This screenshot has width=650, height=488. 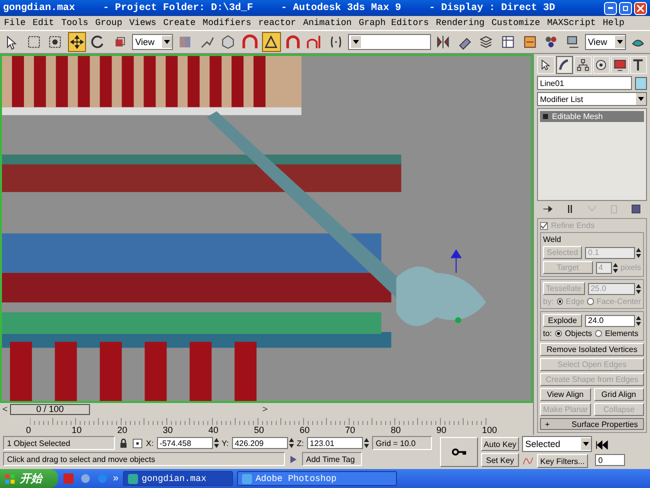 What do you see at coordinates (396, 430) in the screenshot?
I see `ruler-label: 80` at bounding box center [396, 430].